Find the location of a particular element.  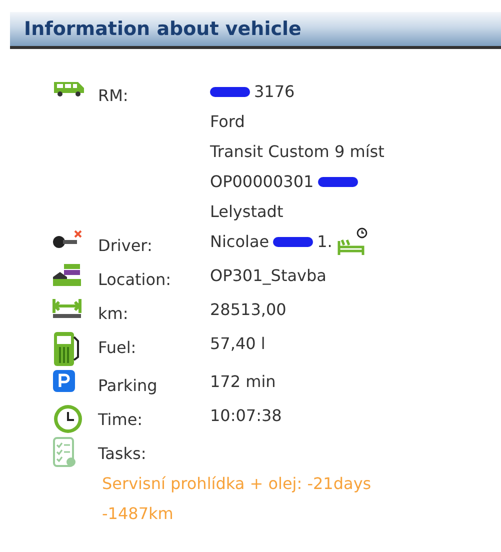

field-value: Nicolae is located at coordinates (240, 242).